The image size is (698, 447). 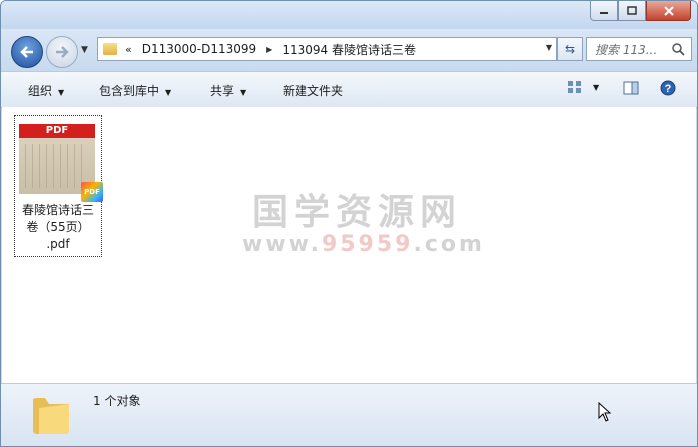 I want to click on file-name-extension: .pdf, so click(x=58, y=244).